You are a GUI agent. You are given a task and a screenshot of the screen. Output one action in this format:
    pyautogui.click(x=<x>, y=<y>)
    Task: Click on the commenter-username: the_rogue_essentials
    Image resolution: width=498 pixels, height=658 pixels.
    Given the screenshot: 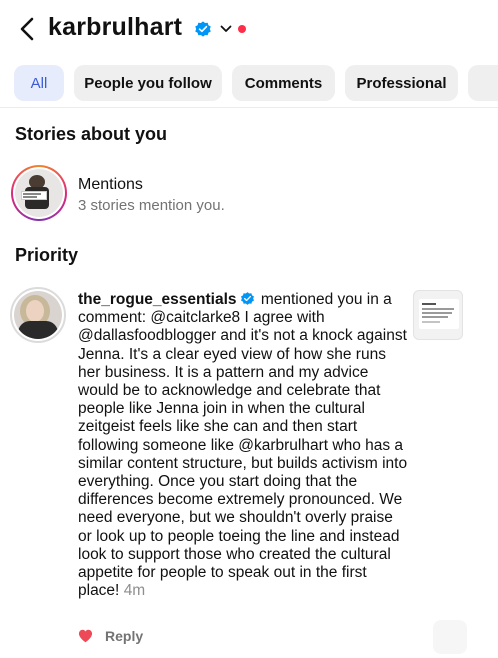 What is the action you would take?
    pyautogui.click(x=157, y=299)
    